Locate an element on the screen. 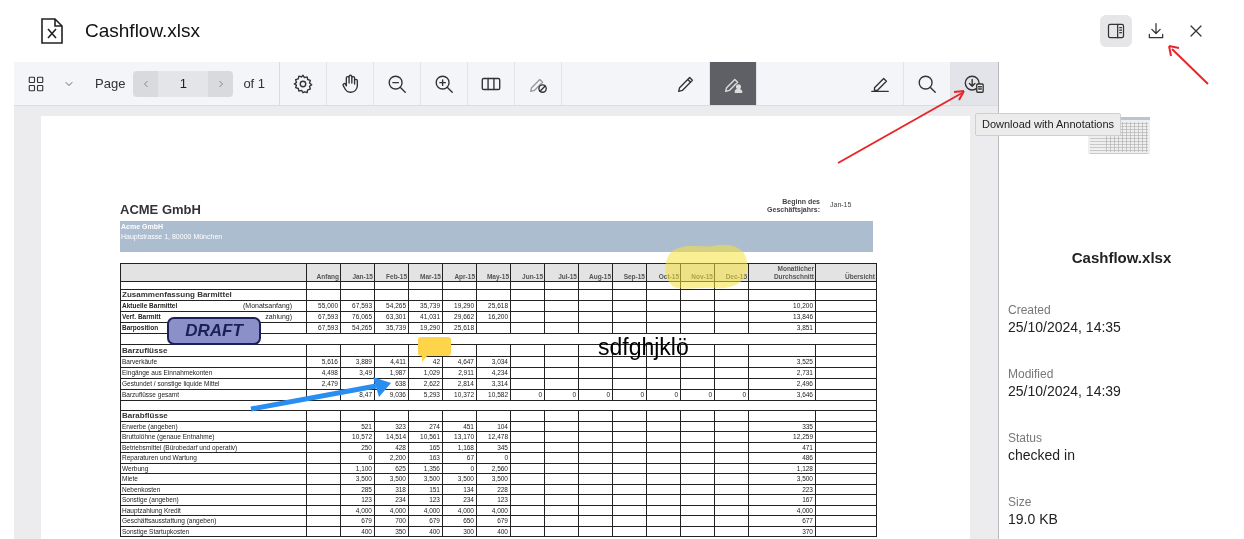 This screenshot has width=1244, height=539. section-title: Barabflüsse is located at coordinates (213, 416).